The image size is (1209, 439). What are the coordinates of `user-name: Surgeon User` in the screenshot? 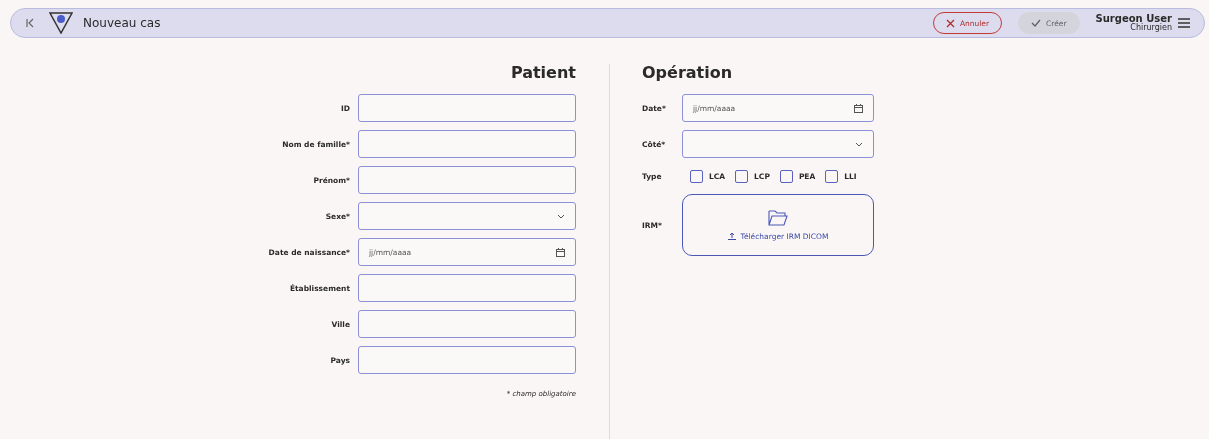 It's located at (1133, 19).